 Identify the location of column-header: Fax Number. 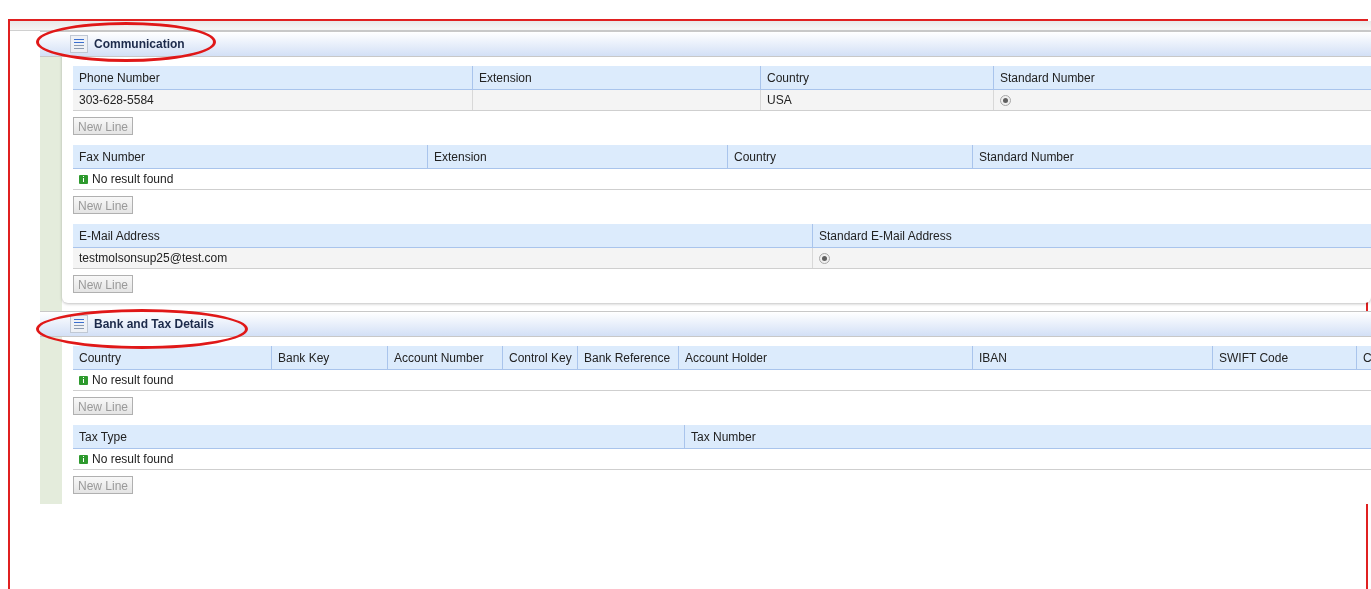
(250, 156).